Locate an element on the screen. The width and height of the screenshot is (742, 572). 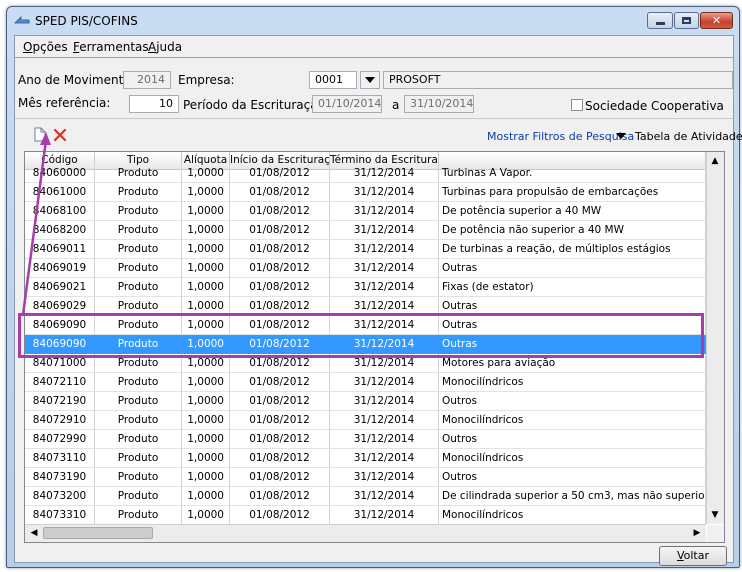
horizontal-scroll-thumb is located at coordinates (98, 533).